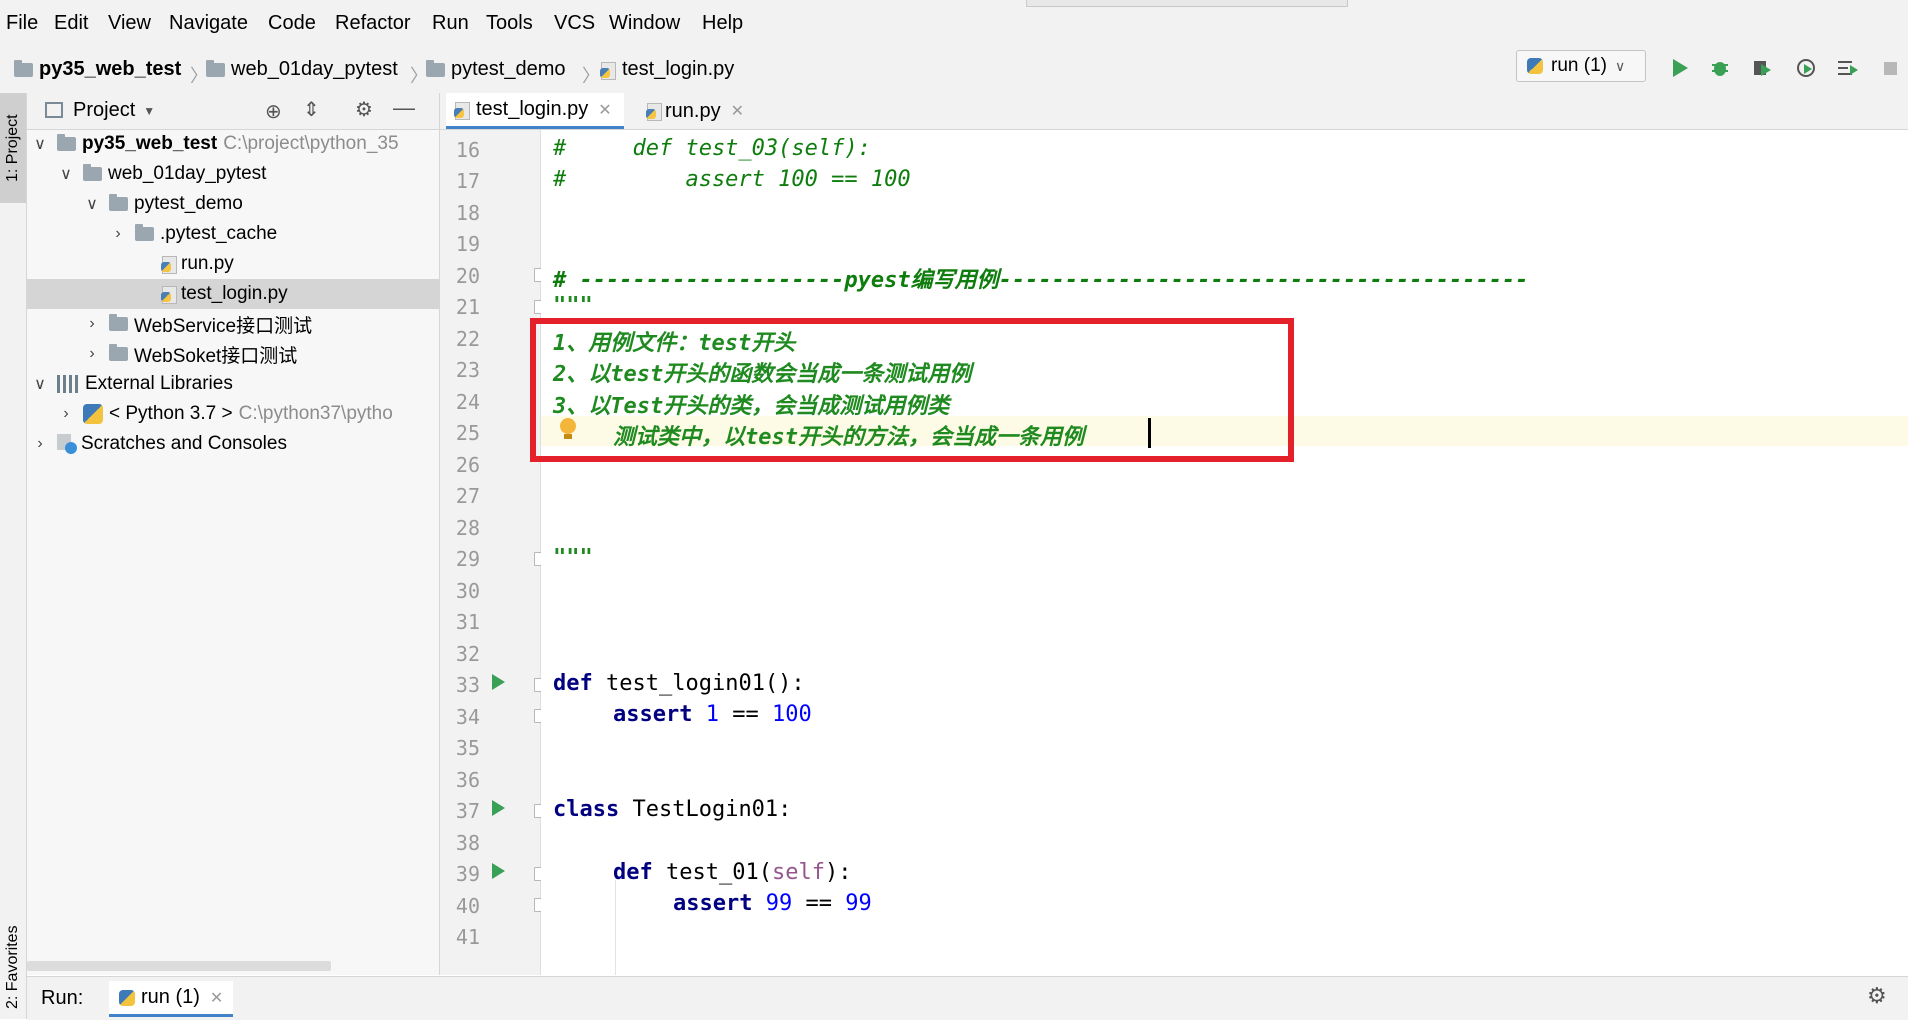  I want to click on breadcrumb-label: test_login.py, so click(678, 69).